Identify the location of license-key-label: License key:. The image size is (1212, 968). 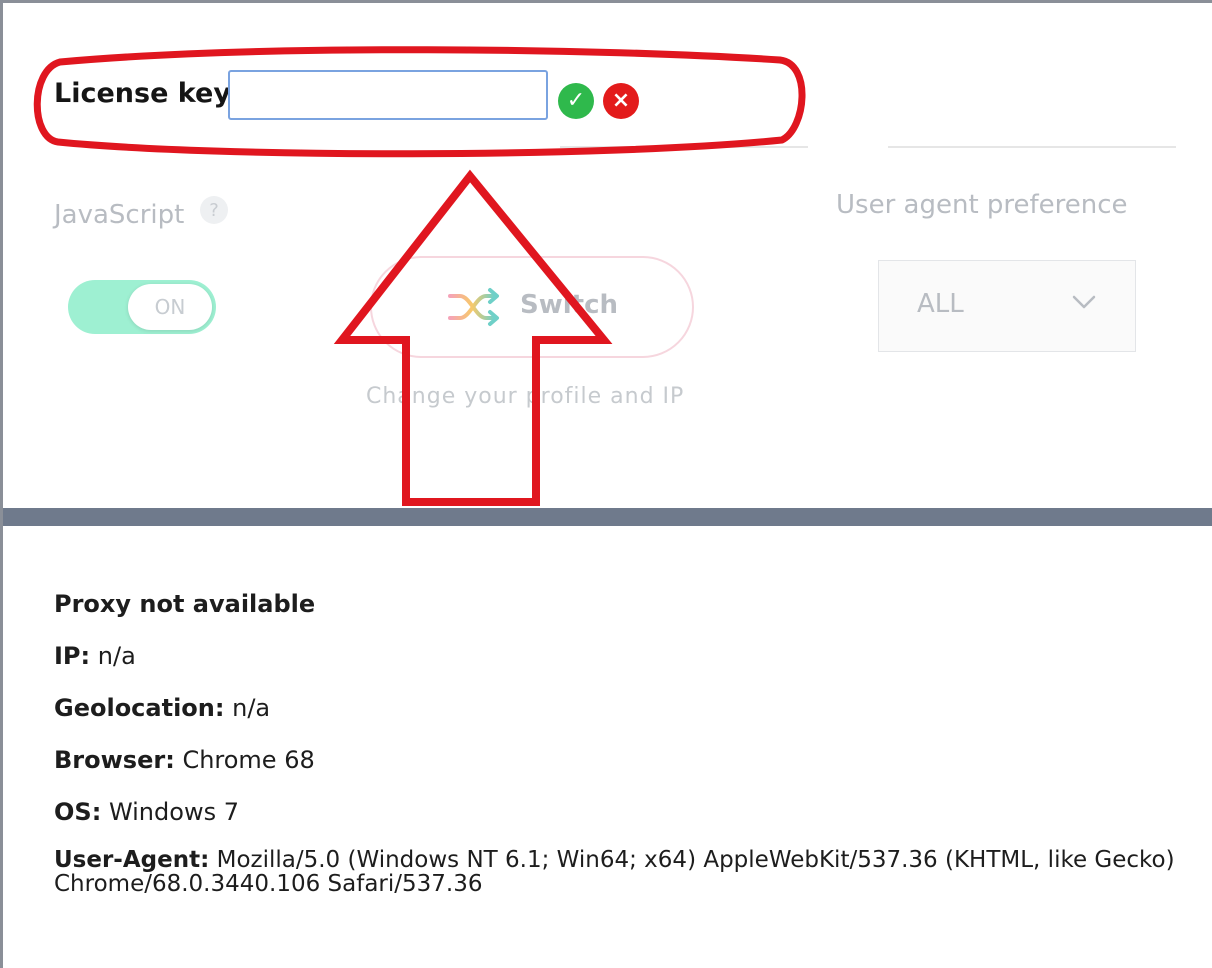
(148, 93).